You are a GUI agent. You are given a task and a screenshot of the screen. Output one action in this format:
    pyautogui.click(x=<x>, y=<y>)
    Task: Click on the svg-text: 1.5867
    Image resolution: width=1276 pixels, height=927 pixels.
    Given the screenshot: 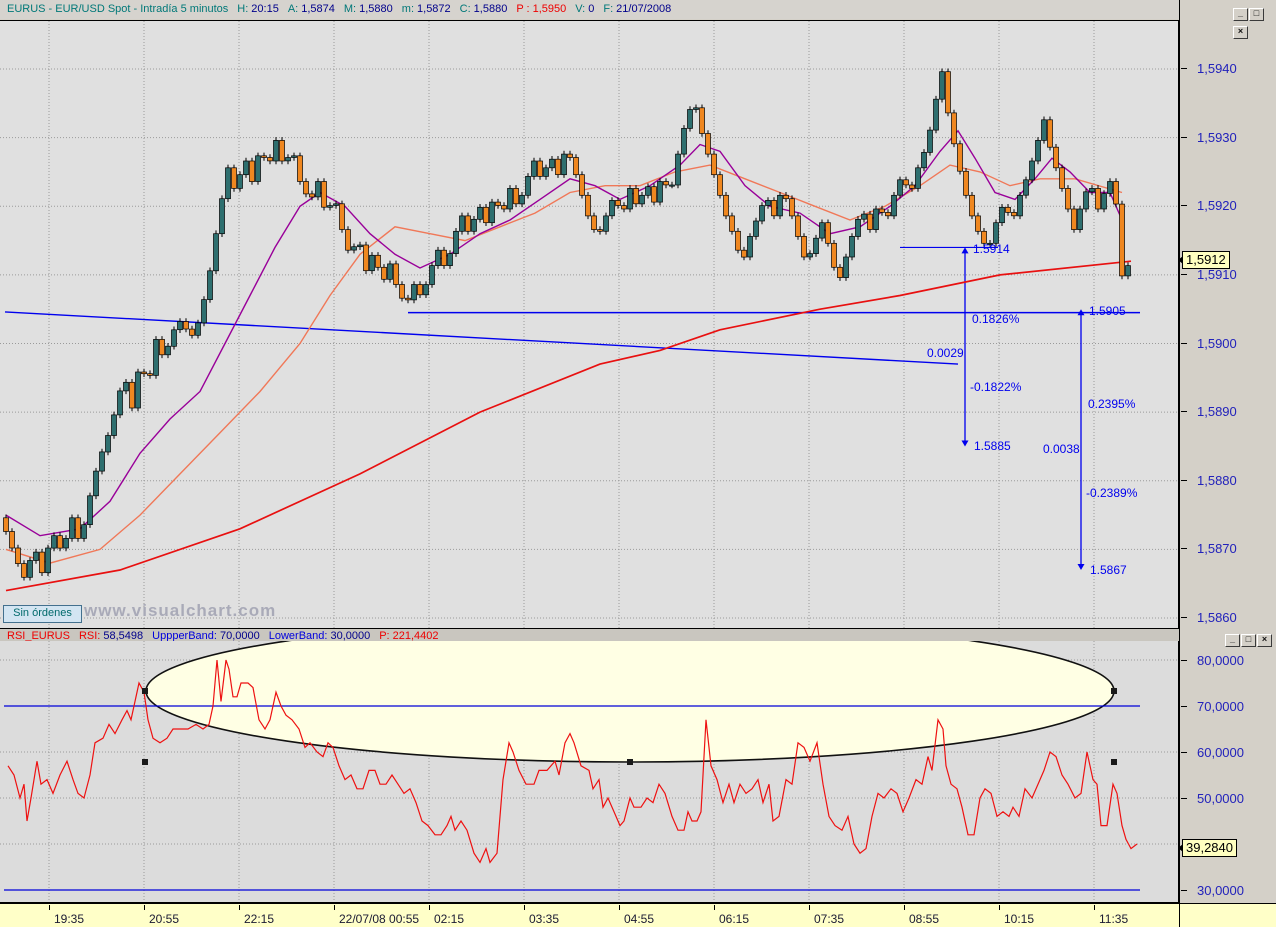 What is the action you would take?
    pyautogui.click(x=1108, y=570)
    